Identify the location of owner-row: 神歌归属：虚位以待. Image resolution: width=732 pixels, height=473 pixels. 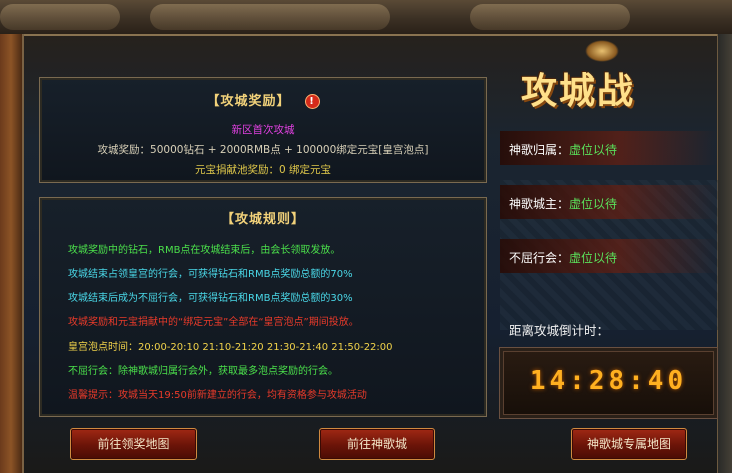
(563, 149).